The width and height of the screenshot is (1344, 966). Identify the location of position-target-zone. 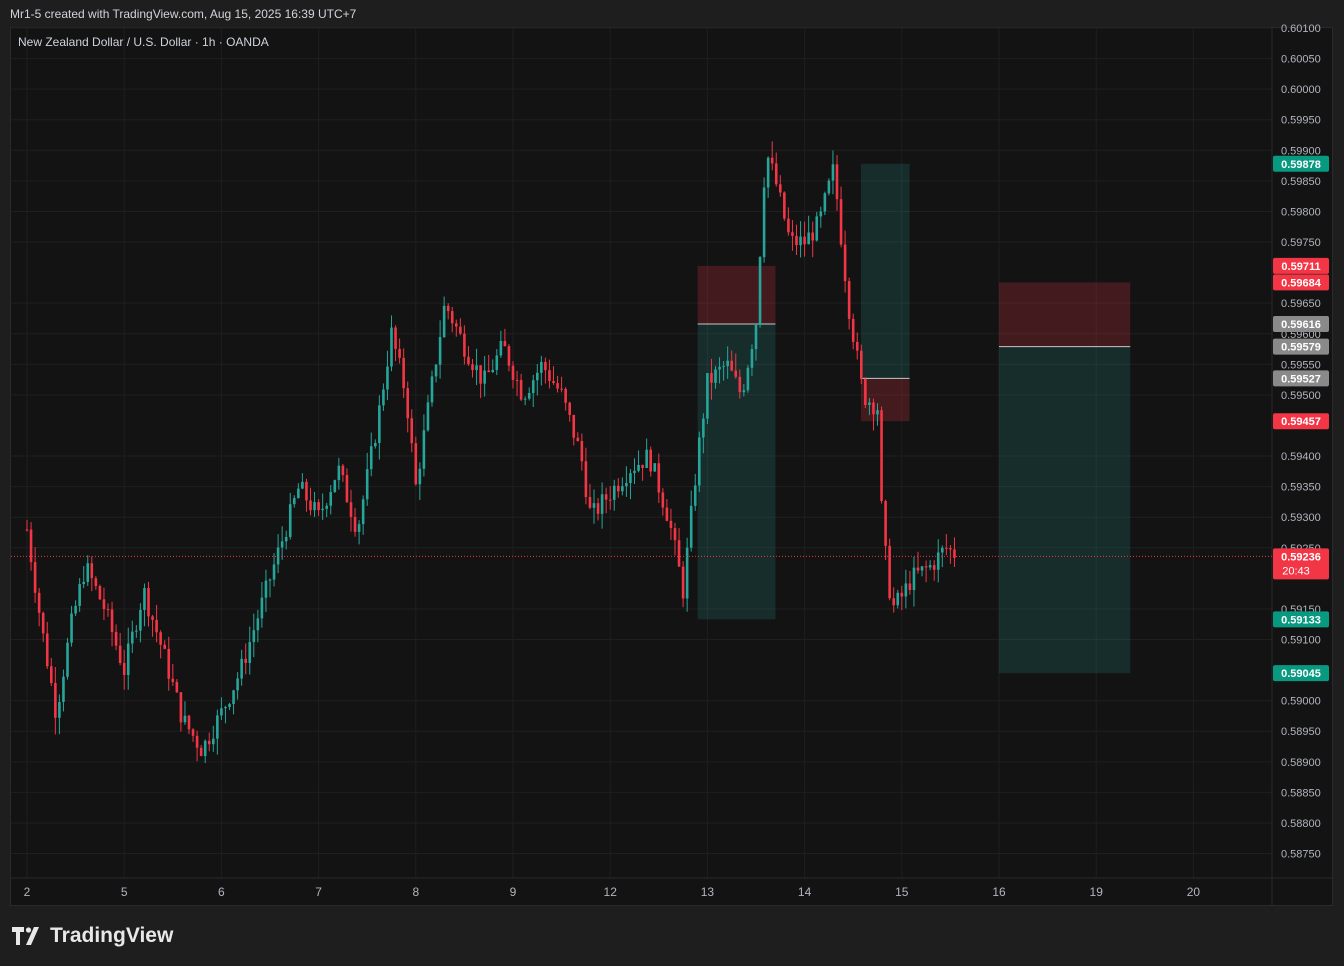
(1065, 510).